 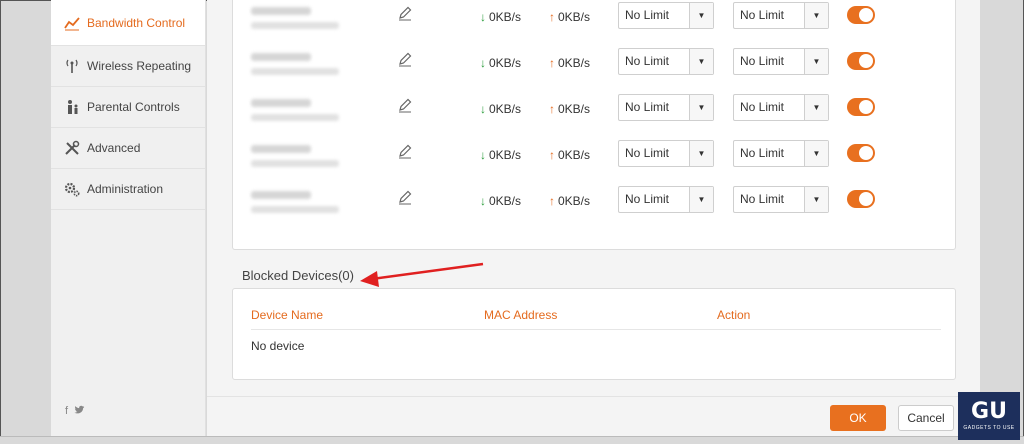 I want to click on twitter-icon, so click(x=79, y=411).